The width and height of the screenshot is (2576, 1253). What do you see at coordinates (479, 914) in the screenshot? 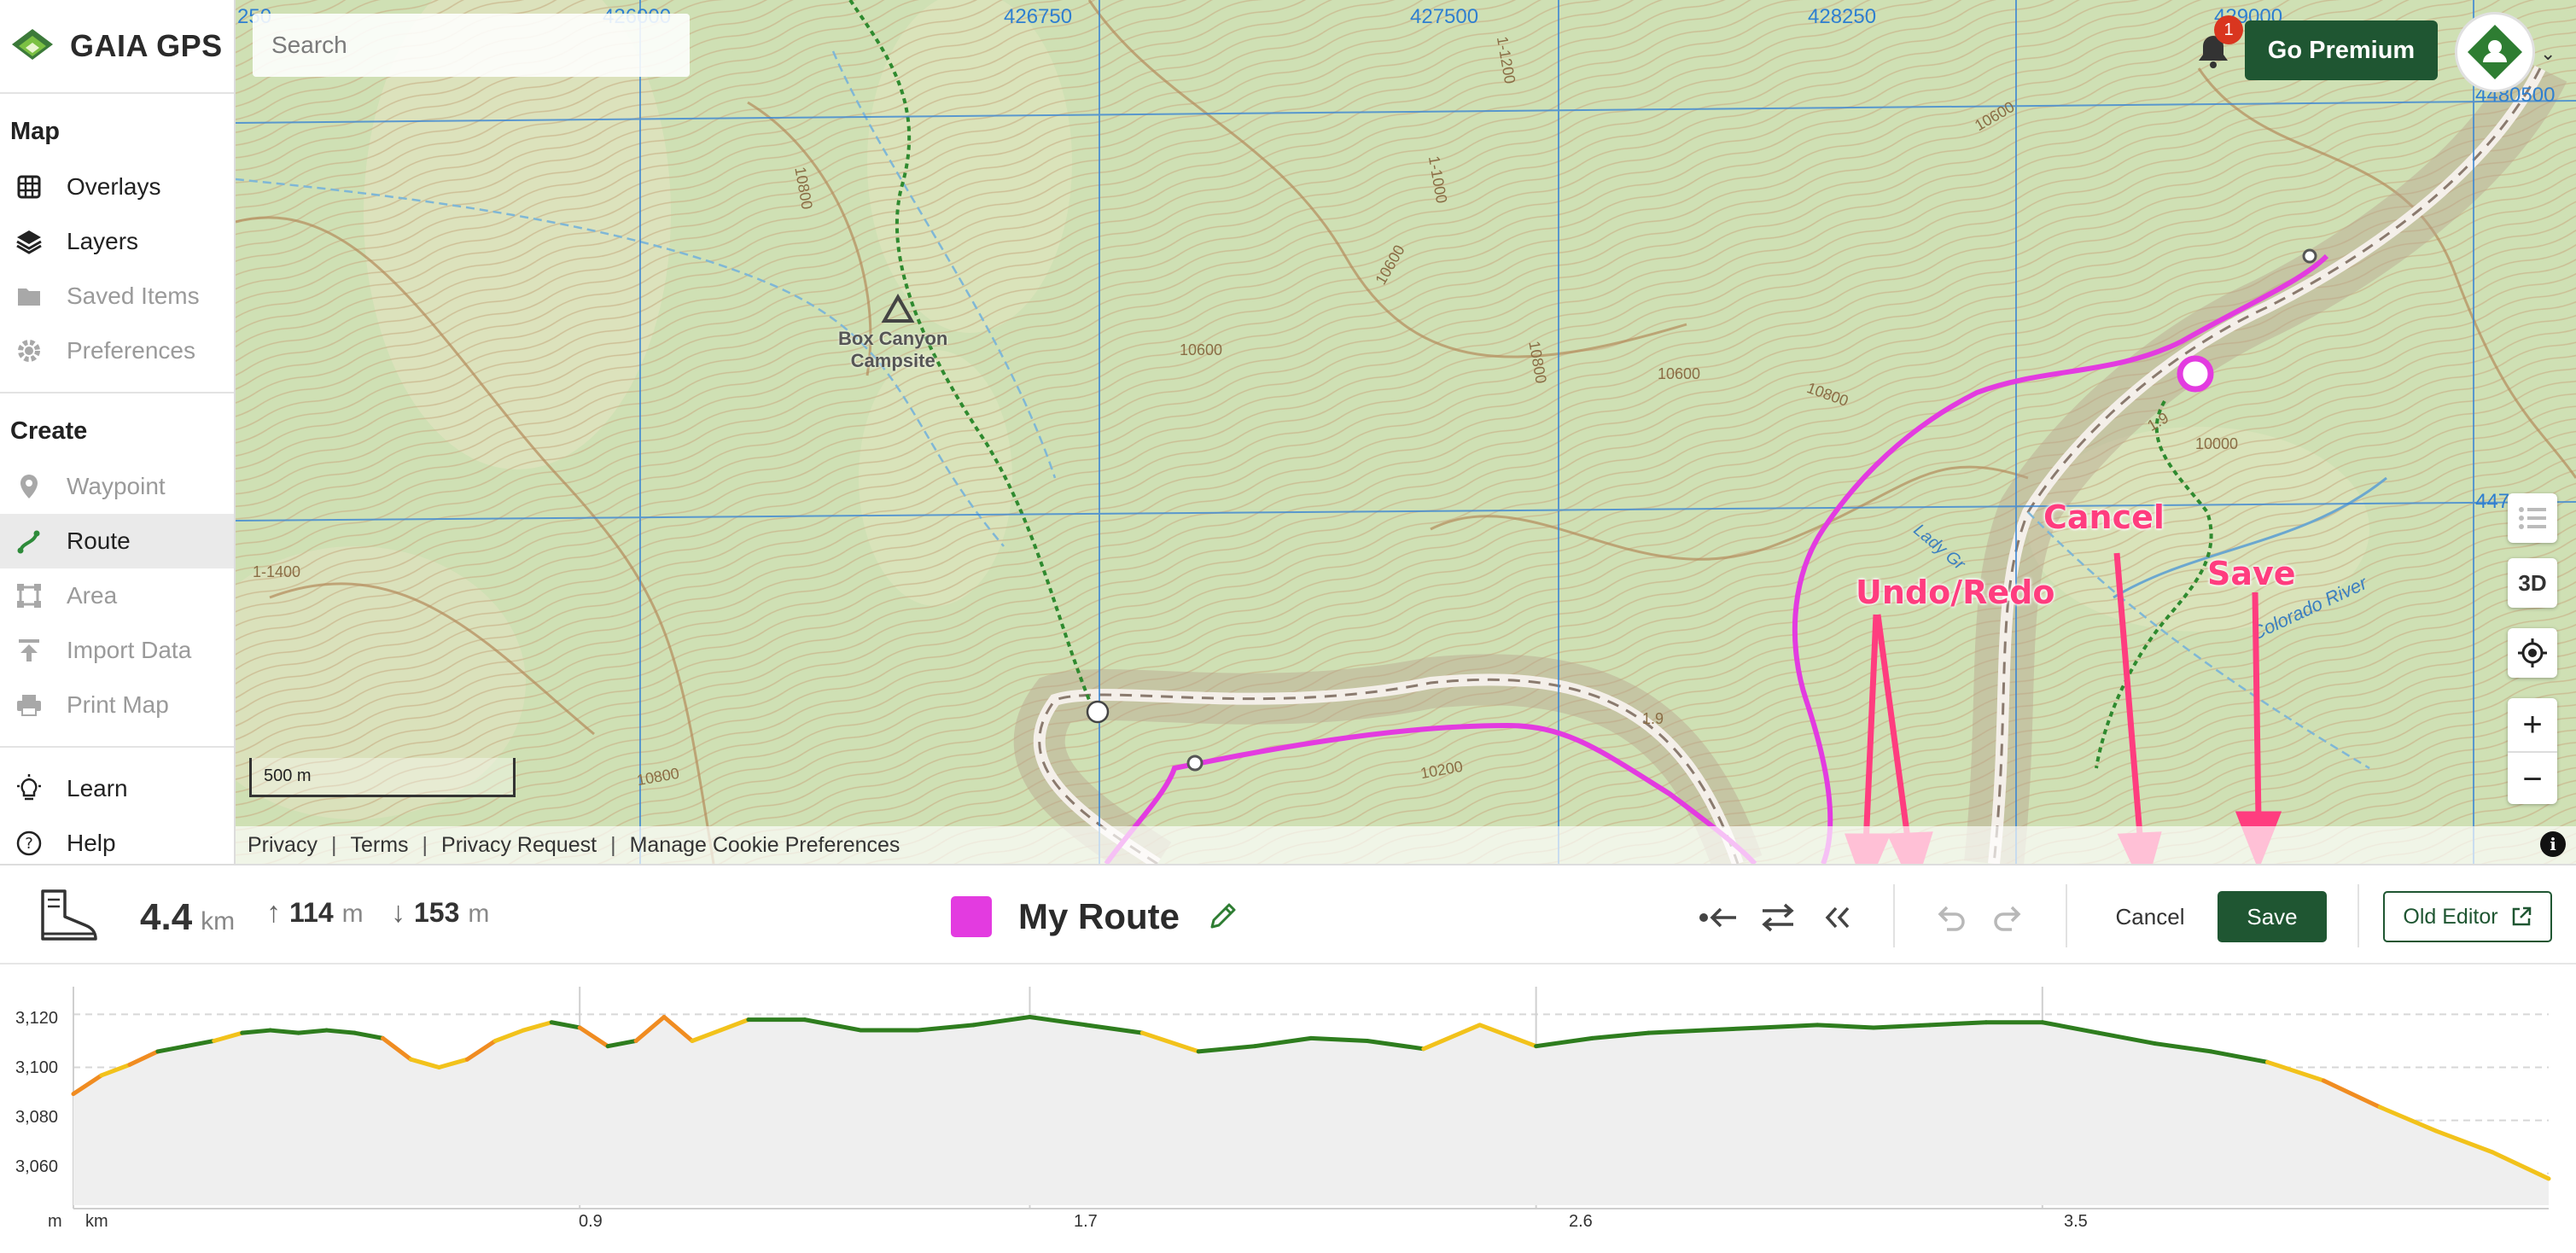
I see `descent-unit: m` at bounding box center [479, 914].